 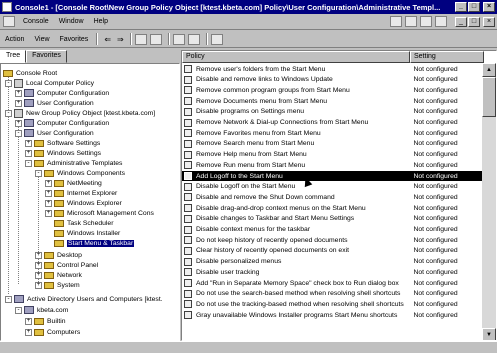 What do you see at coordinates (62, 143) in the screenshot?
I see `tree-item-software: + Software Settings` at bounding box center [62, 143].